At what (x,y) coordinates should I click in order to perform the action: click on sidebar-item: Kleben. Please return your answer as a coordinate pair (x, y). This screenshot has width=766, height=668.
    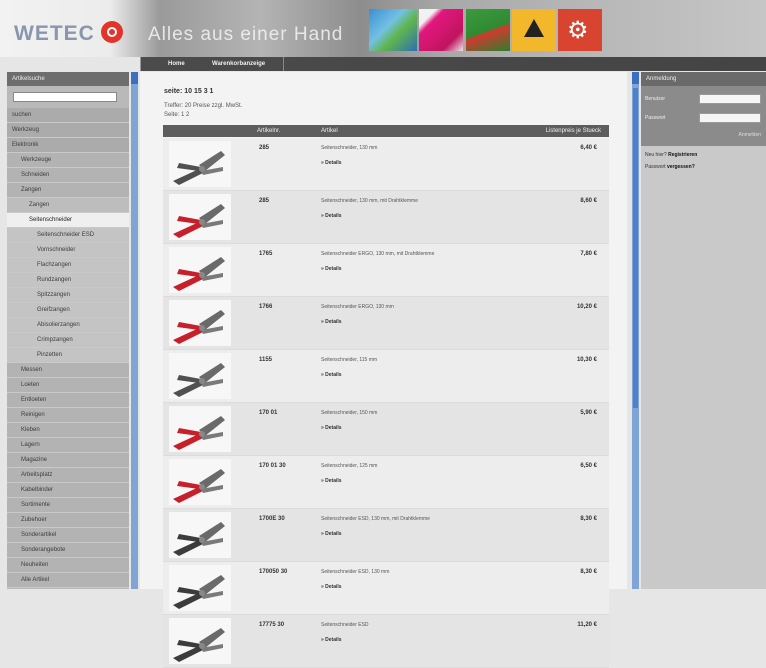
    Looking at the image, I should click on (68, 430).